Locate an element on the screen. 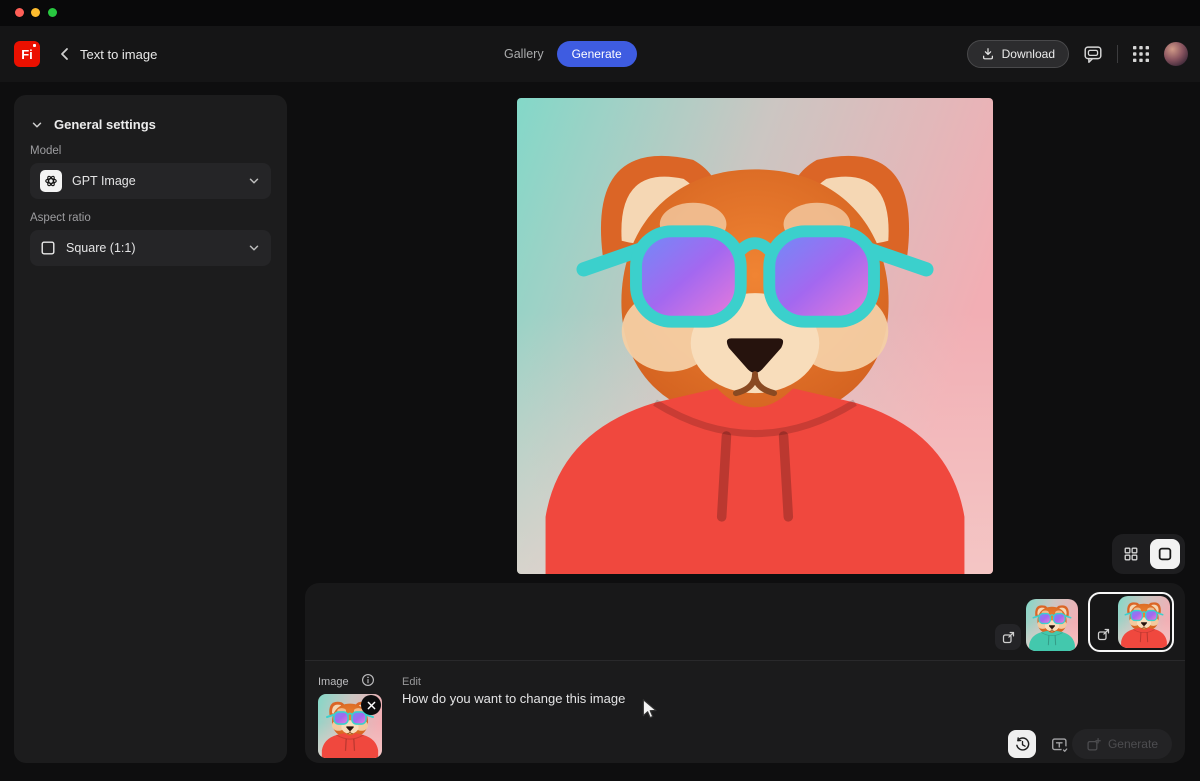  single-view-button is located at coordinates (1165, 554).